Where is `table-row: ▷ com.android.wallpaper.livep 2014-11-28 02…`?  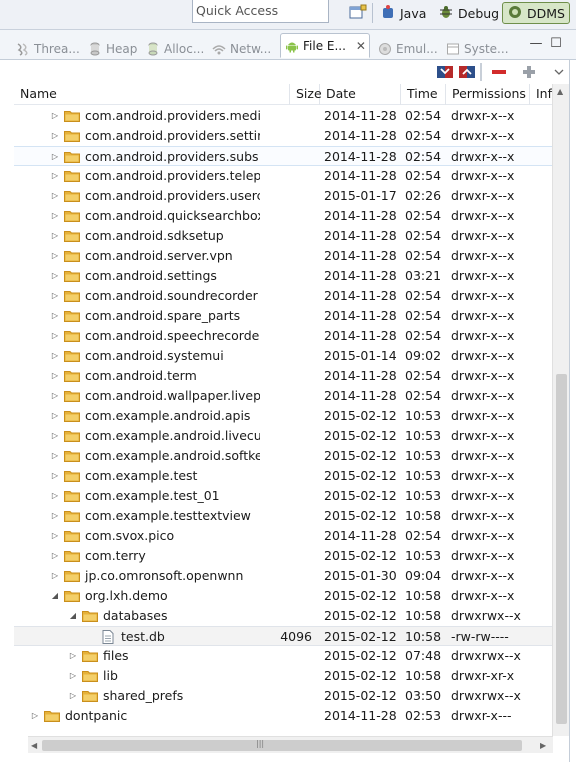
table-row: ▷ com.android.wallpaper.livep 2014-11-28 02… is located at coordinates (283, 396).